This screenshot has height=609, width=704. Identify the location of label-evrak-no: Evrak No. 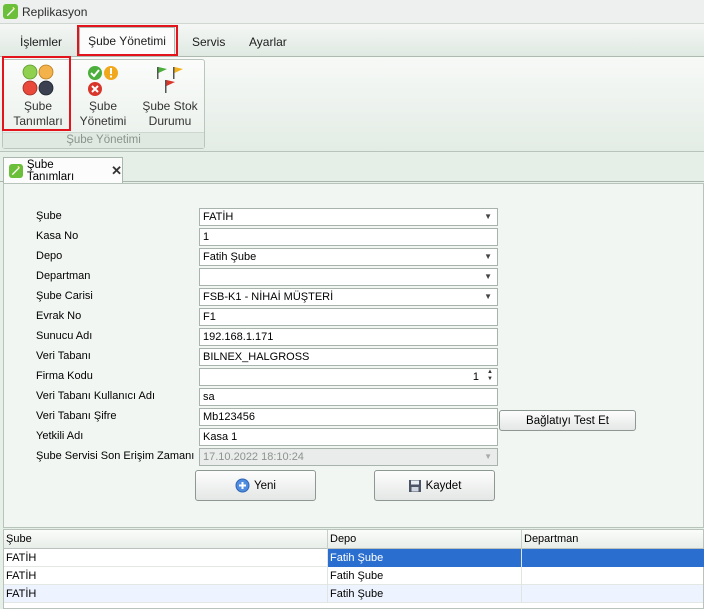
(59, 316).